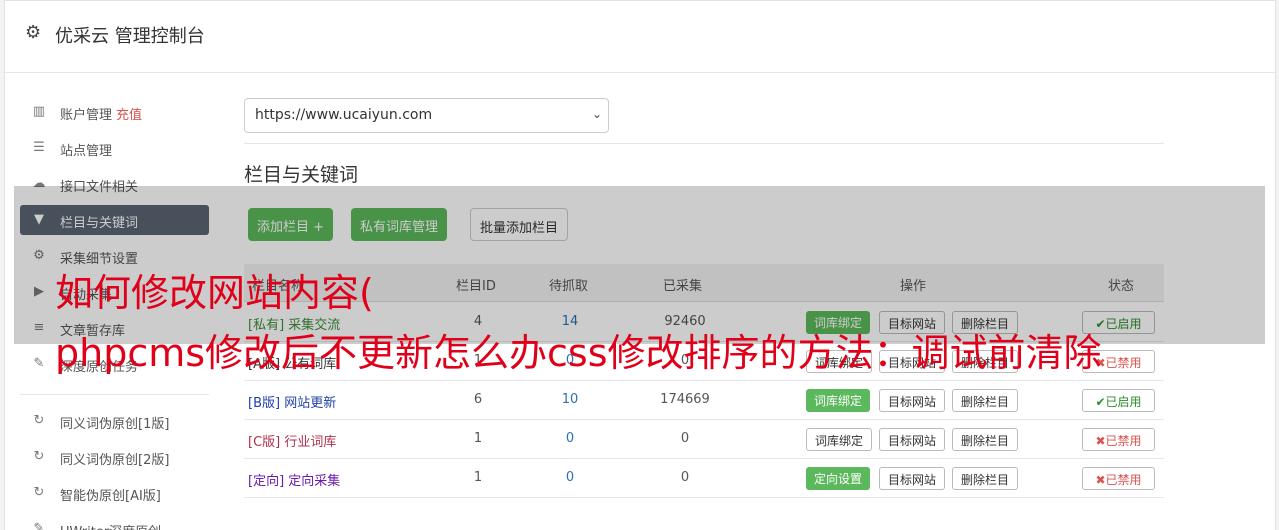 The width and height of the screenshot is (1279, 530). I want to click on column-title: 网站更新, so click(310, 403).